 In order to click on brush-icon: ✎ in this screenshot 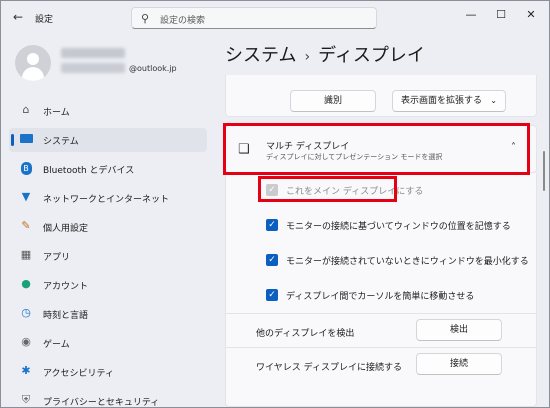, I will do `click(26, 225)`.